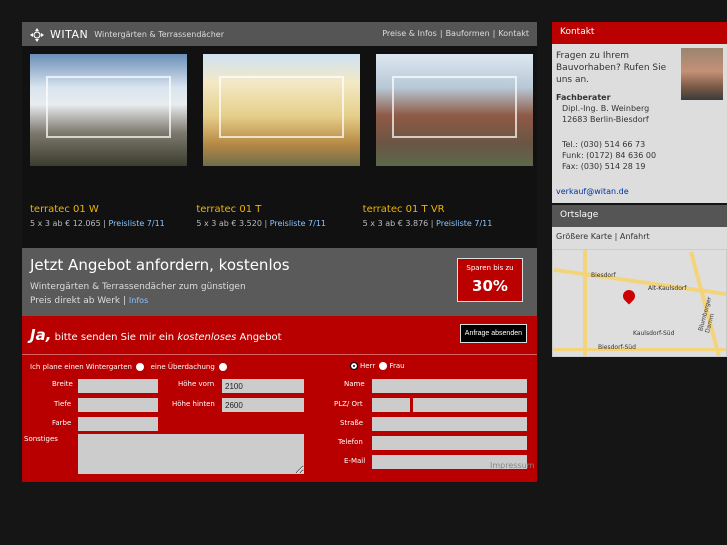 The width and height of the screenshot is (727, 545). Describe the element at coordinates (629, 296) in the screenshot. I see `map-pin-icon` at that location.